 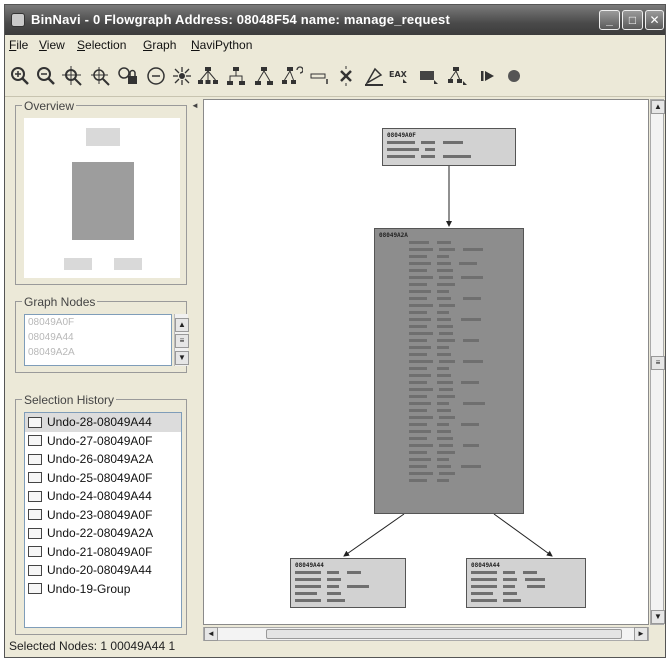 I want to click on record-icon, so click(x=514, y=76).